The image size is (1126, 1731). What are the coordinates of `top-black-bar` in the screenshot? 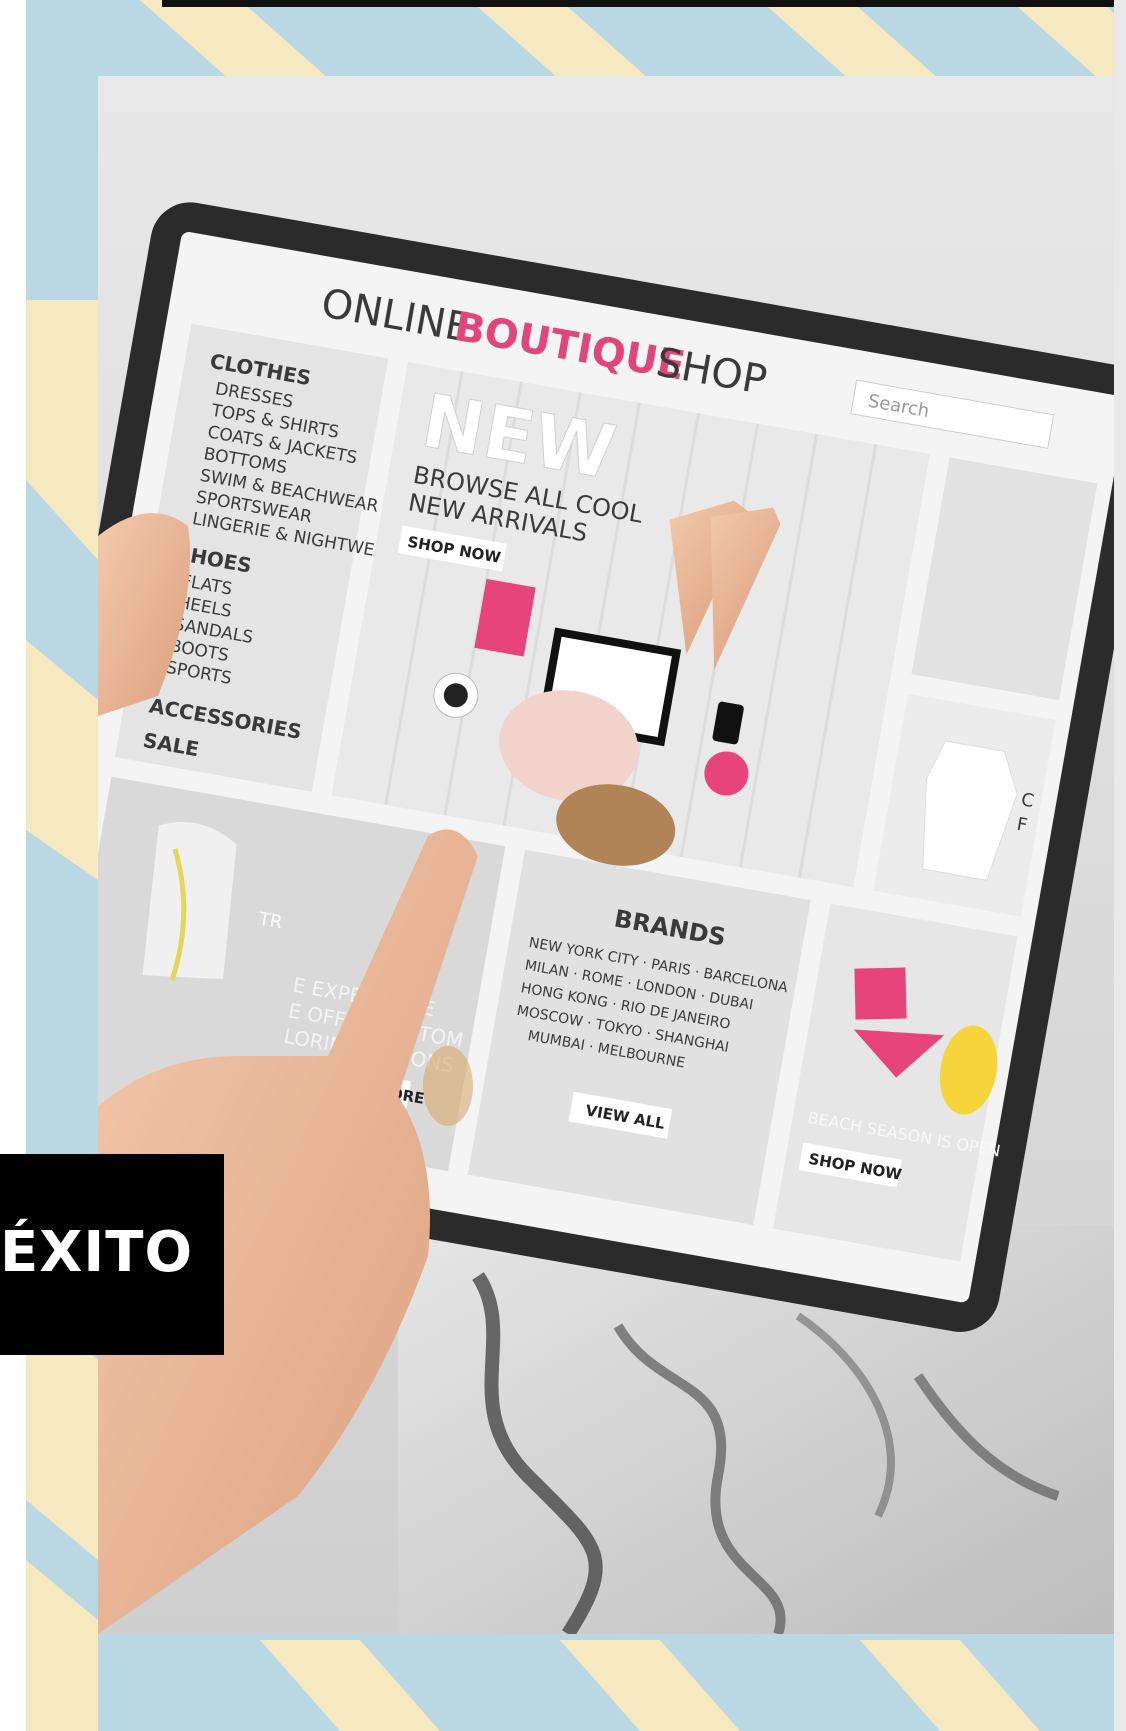 It's located at (639, 3).